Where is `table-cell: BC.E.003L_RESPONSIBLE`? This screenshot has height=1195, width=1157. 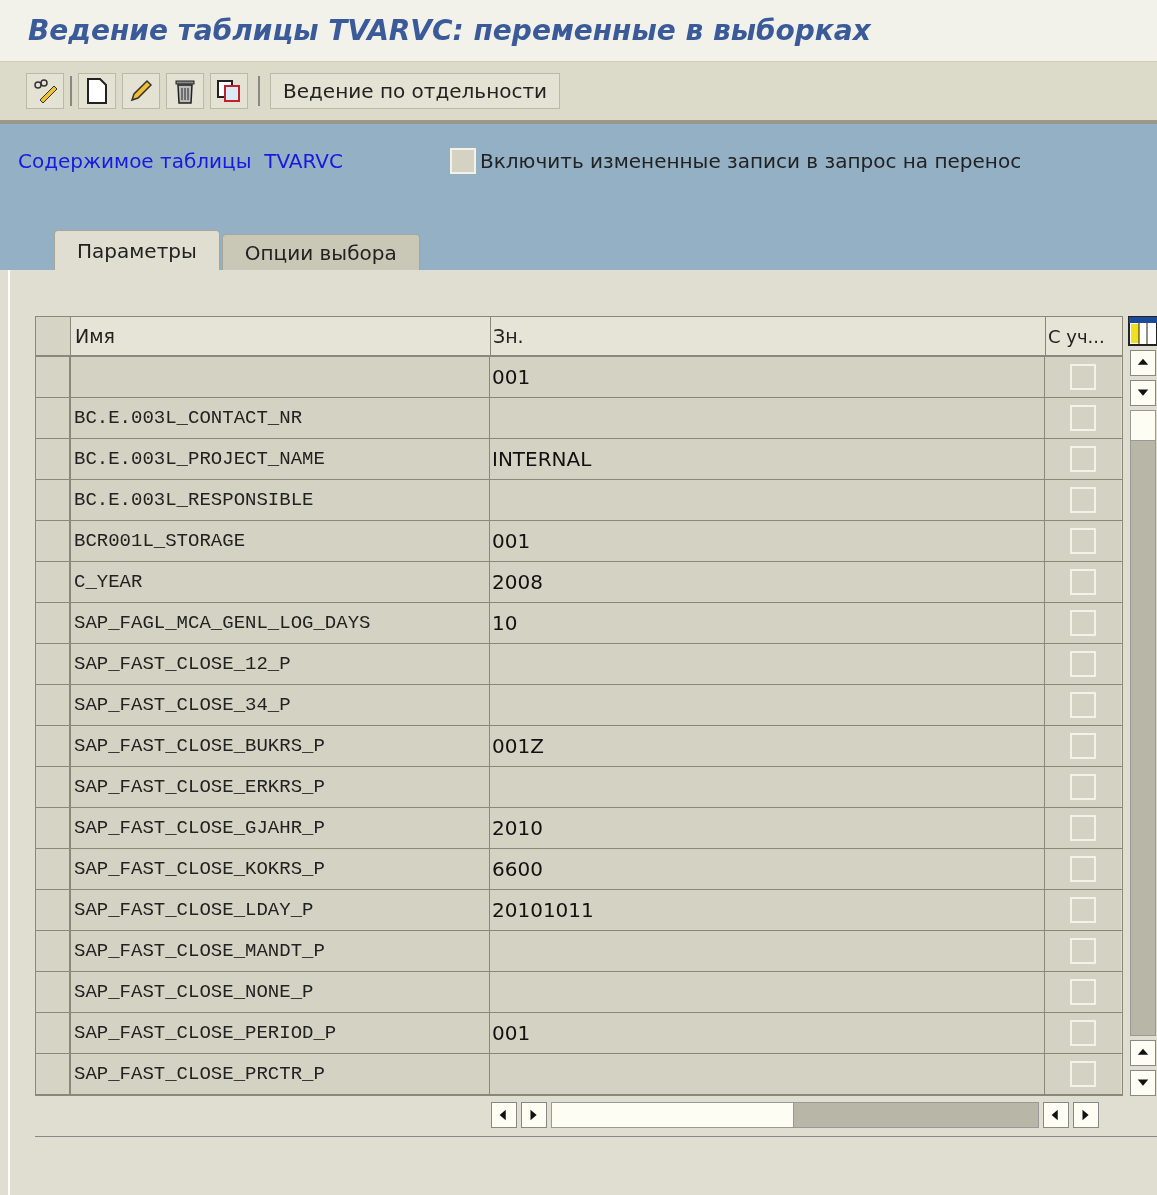 table-cell: BC.E.003L_RESPONSIBLE is located at coordinates (280, 500).